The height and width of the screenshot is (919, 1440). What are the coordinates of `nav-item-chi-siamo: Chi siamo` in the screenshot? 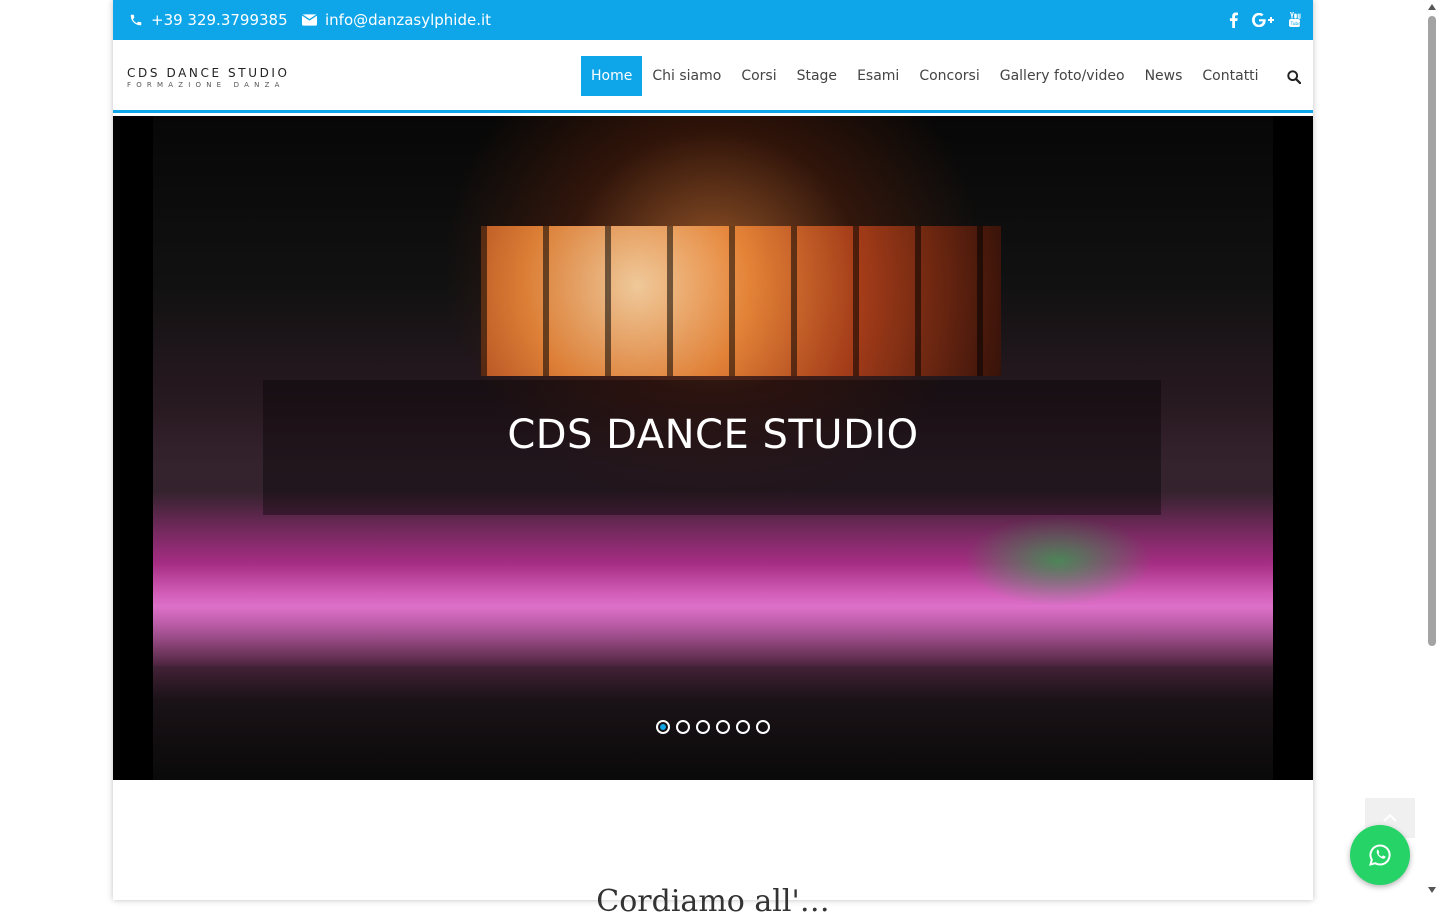 It's located at (686, 76).